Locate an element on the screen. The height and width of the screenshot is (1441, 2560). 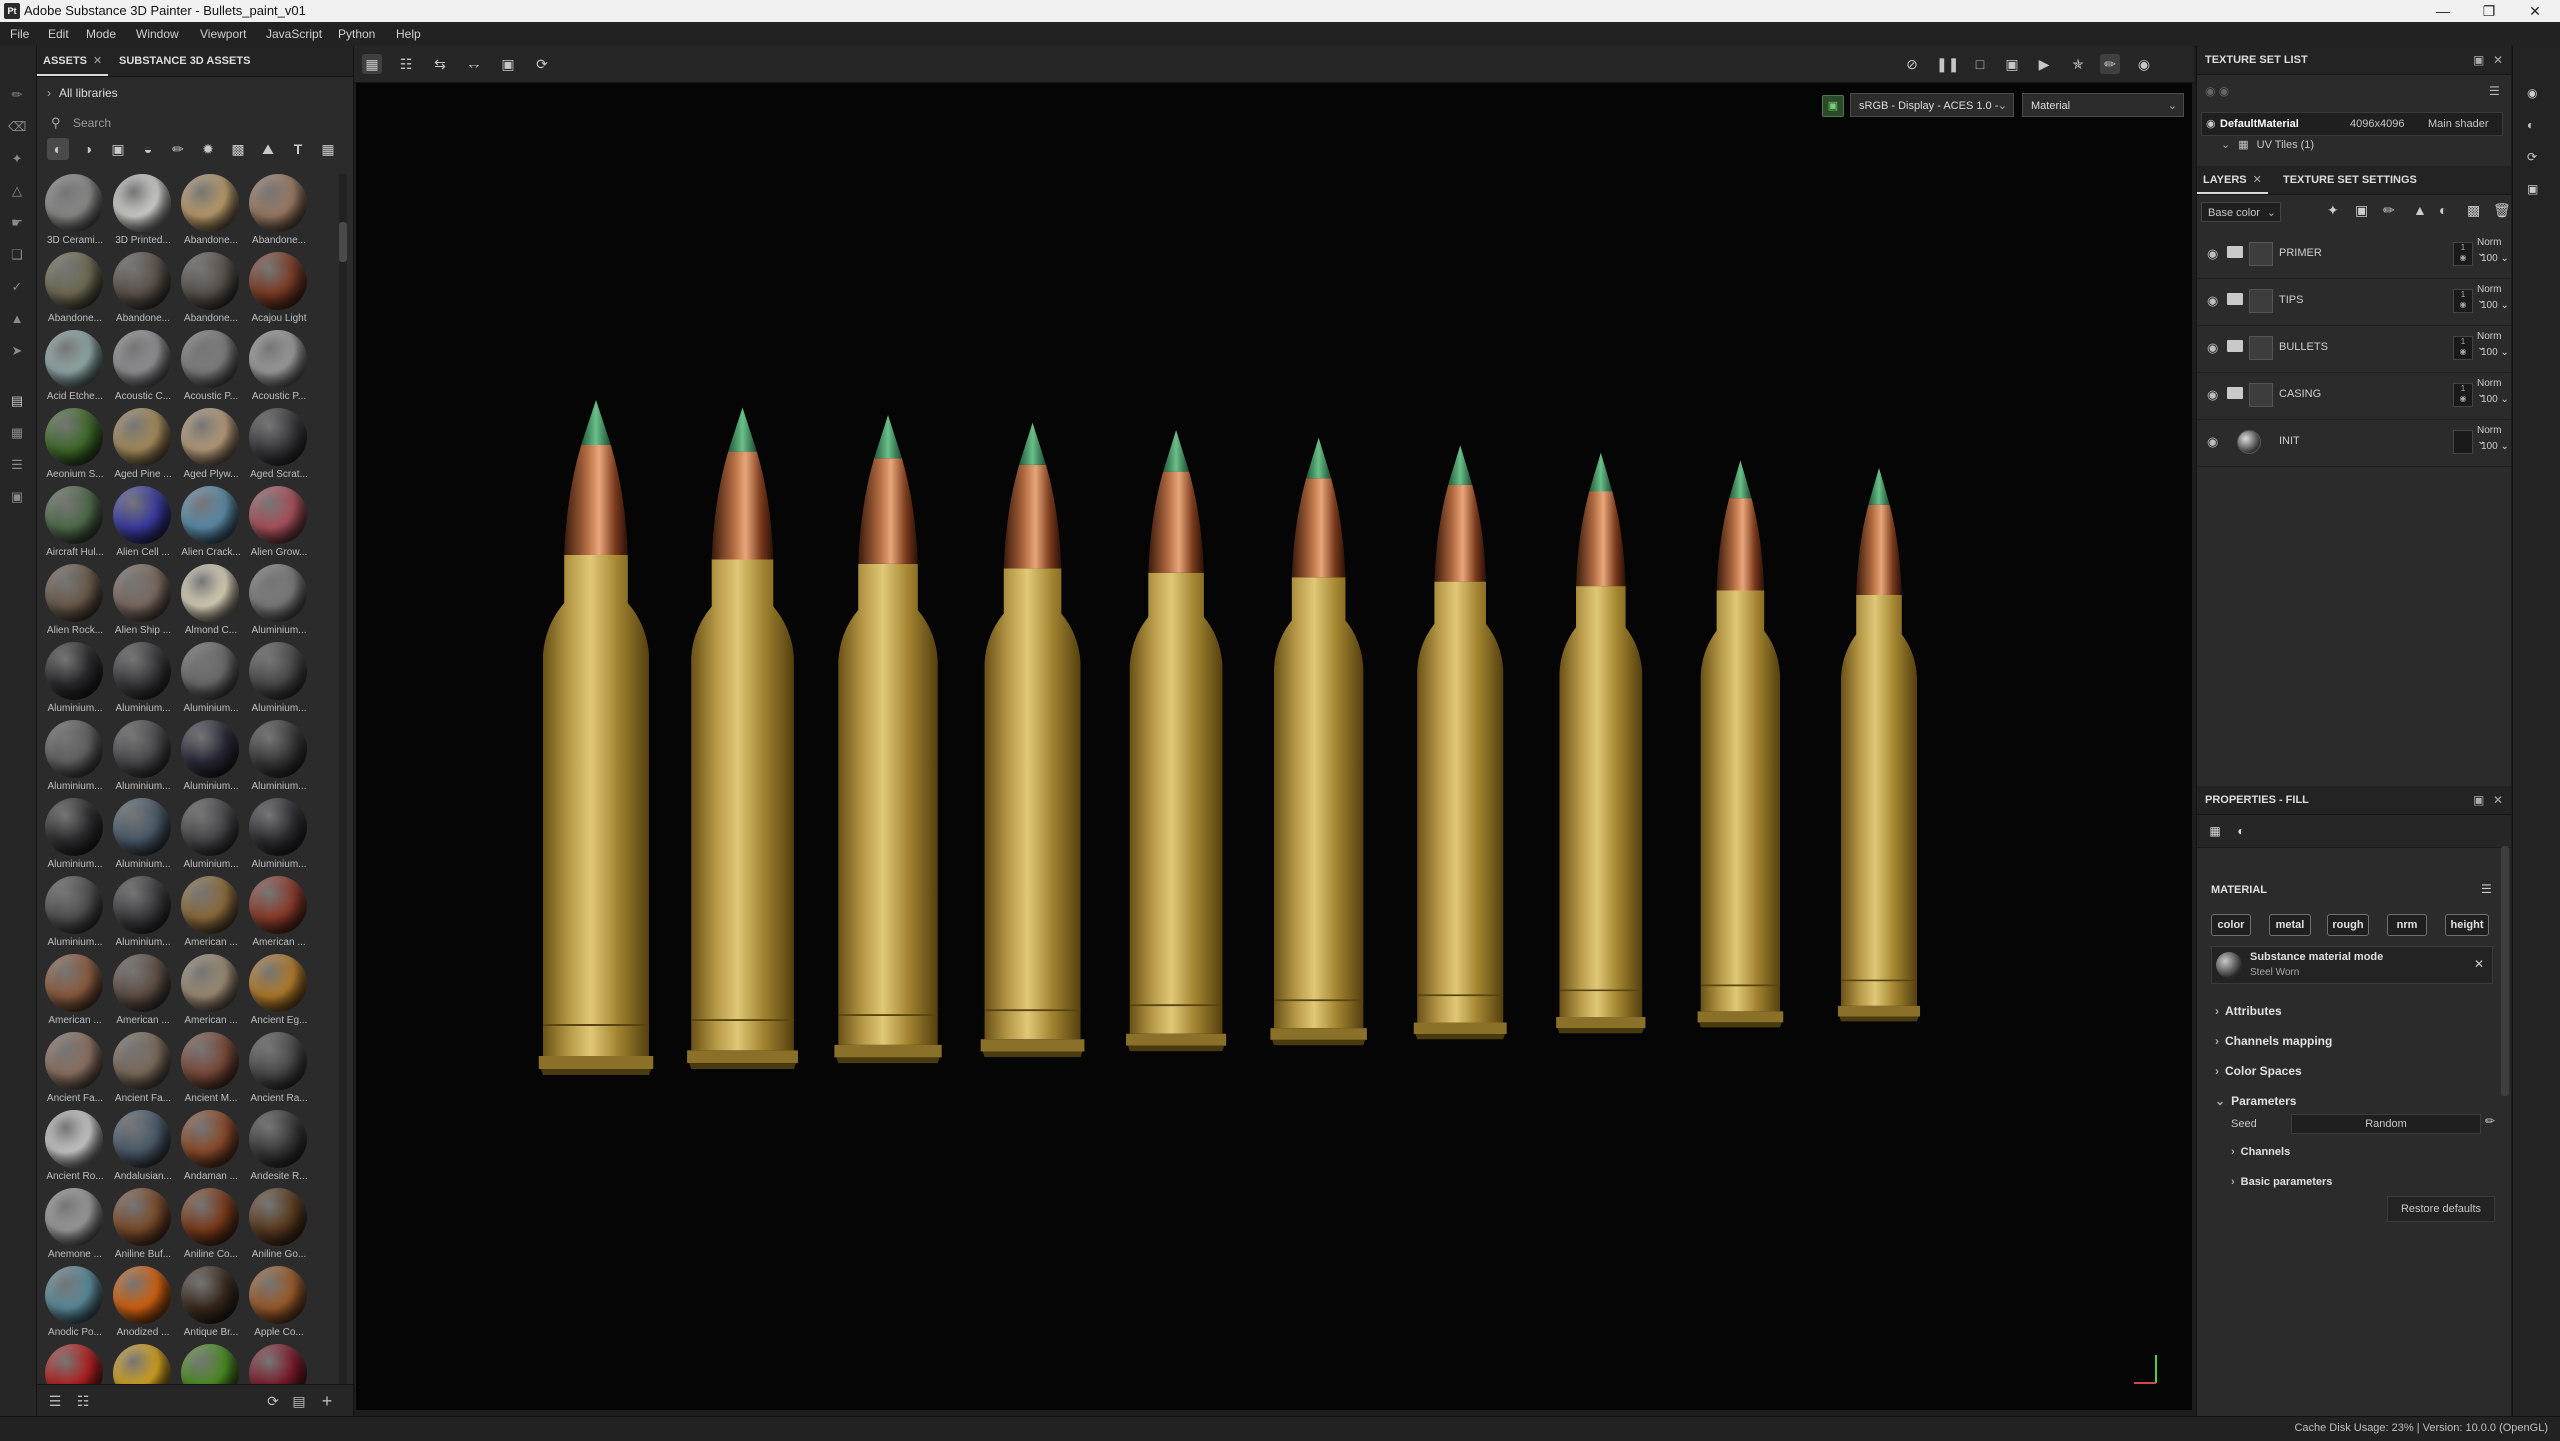
uv-tiles-row: ⌄ ▦ UV Tiles (1) is located at coordinates (2267, 144).